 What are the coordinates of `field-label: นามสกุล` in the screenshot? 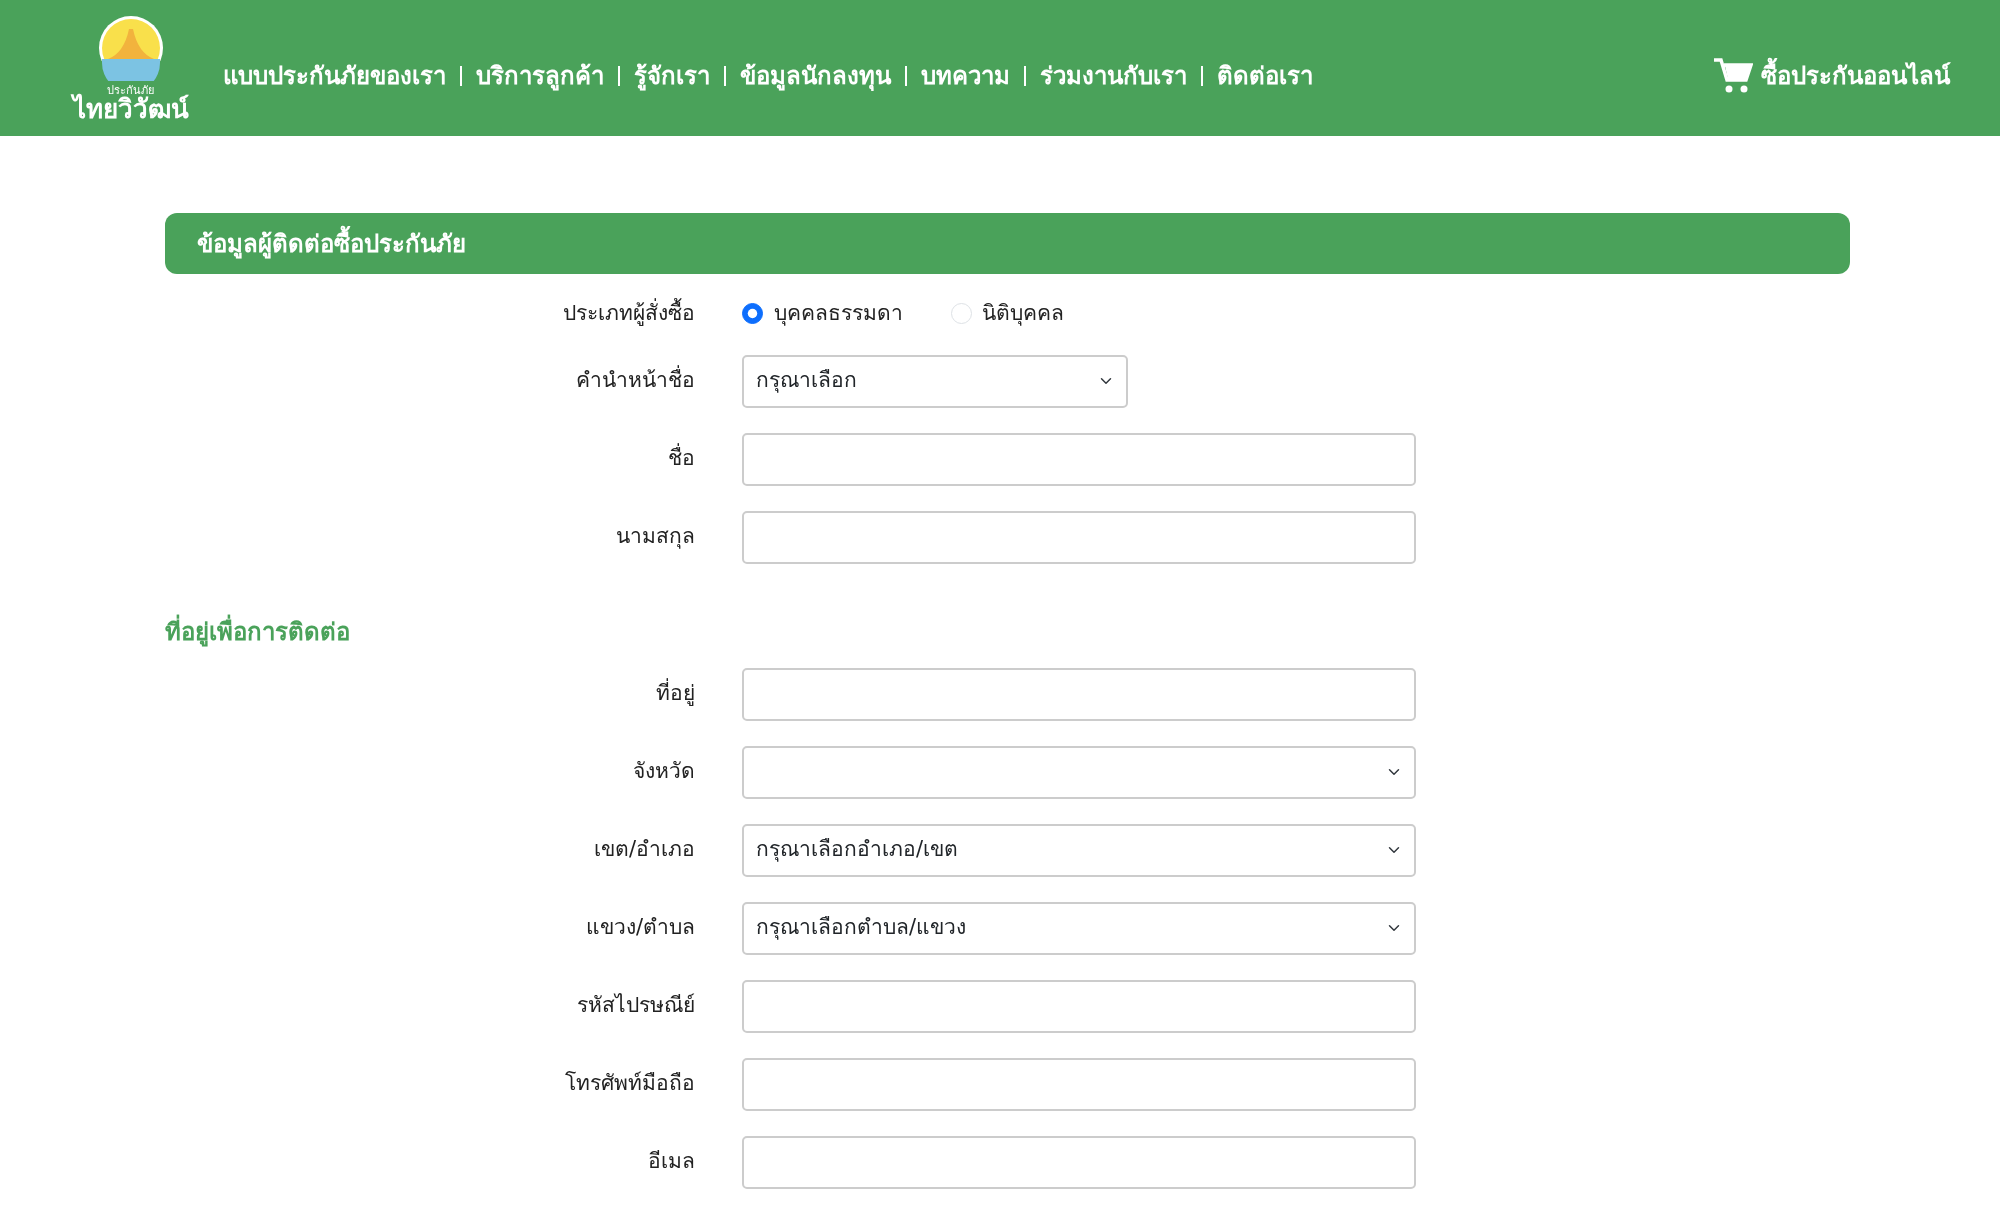 It's located at (655, 537).